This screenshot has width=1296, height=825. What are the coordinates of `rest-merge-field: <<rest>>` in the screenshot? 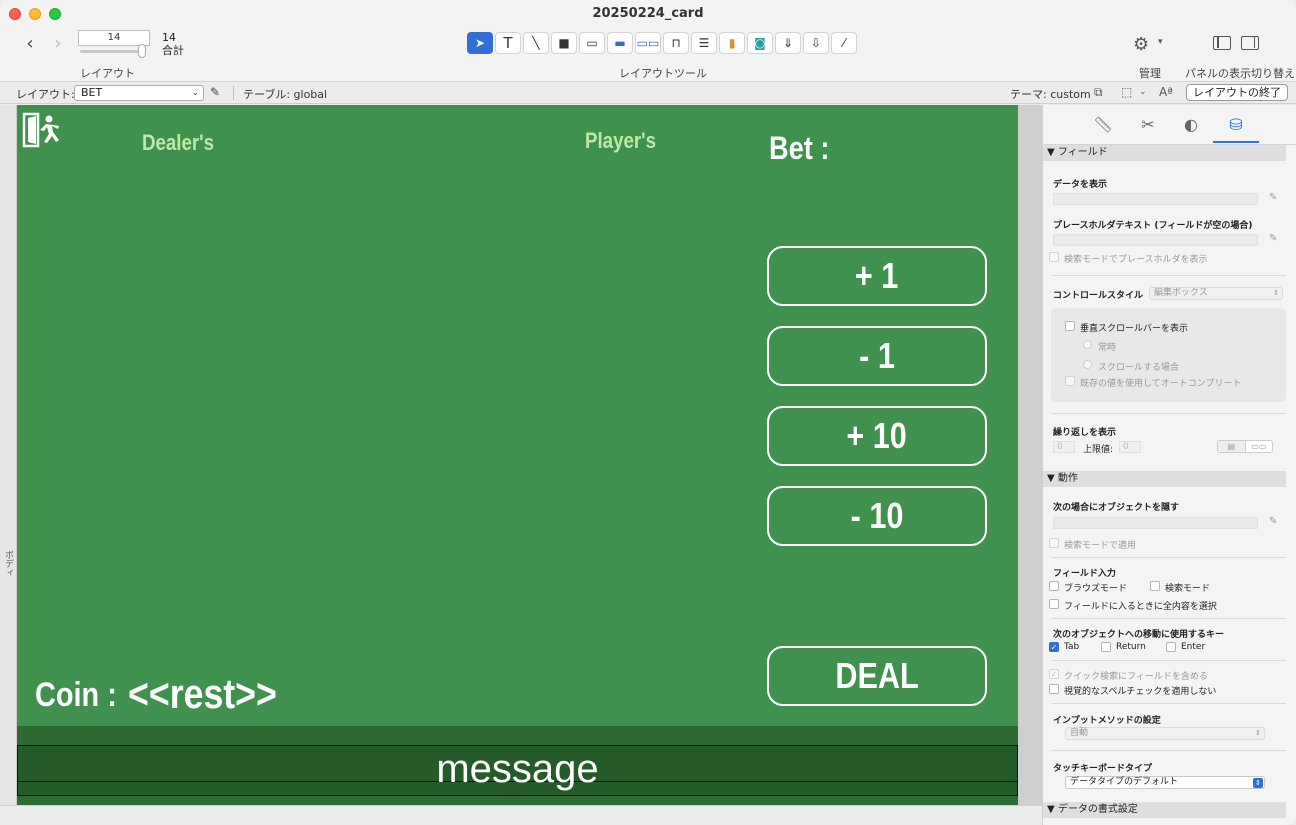 It's located at (202, 694).